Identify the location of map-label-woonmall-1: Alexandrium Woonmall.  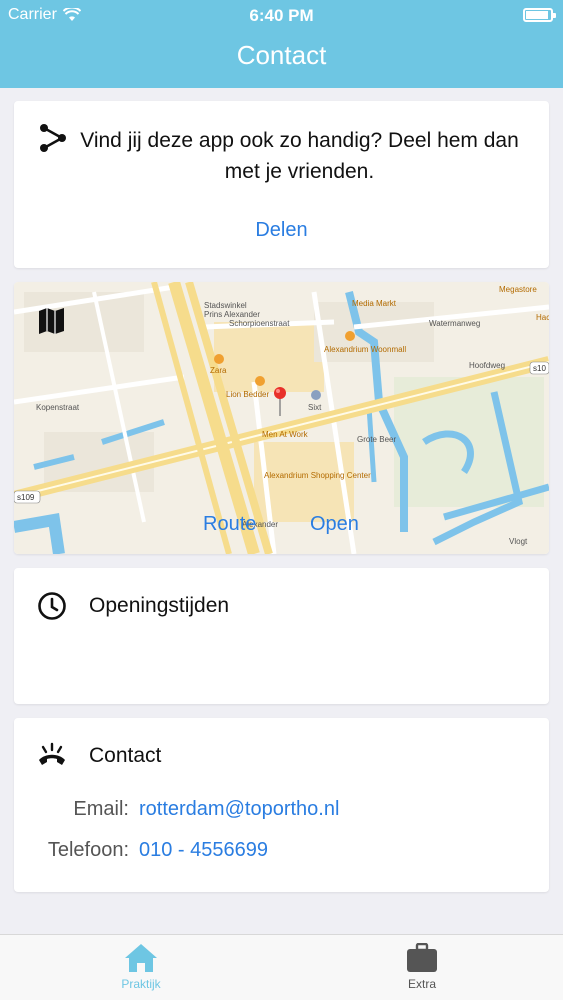
(365, 349).